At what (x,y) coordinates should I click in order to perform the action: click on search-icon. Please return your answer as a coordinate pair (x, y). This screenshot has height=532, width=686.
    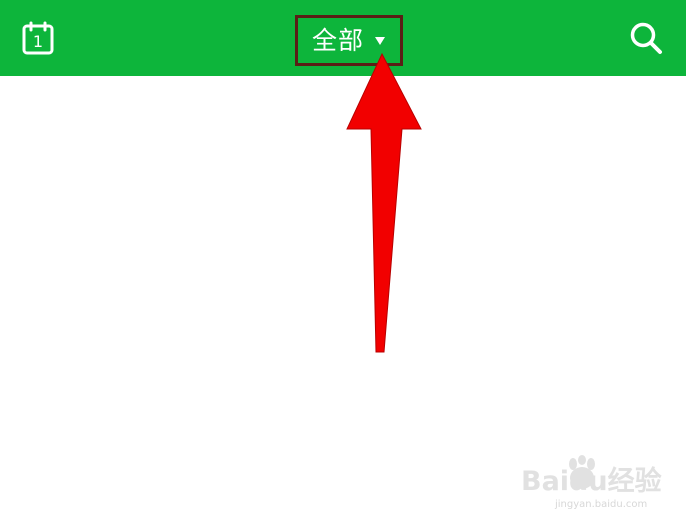
    Looking at the image, I should click on (646, 38).